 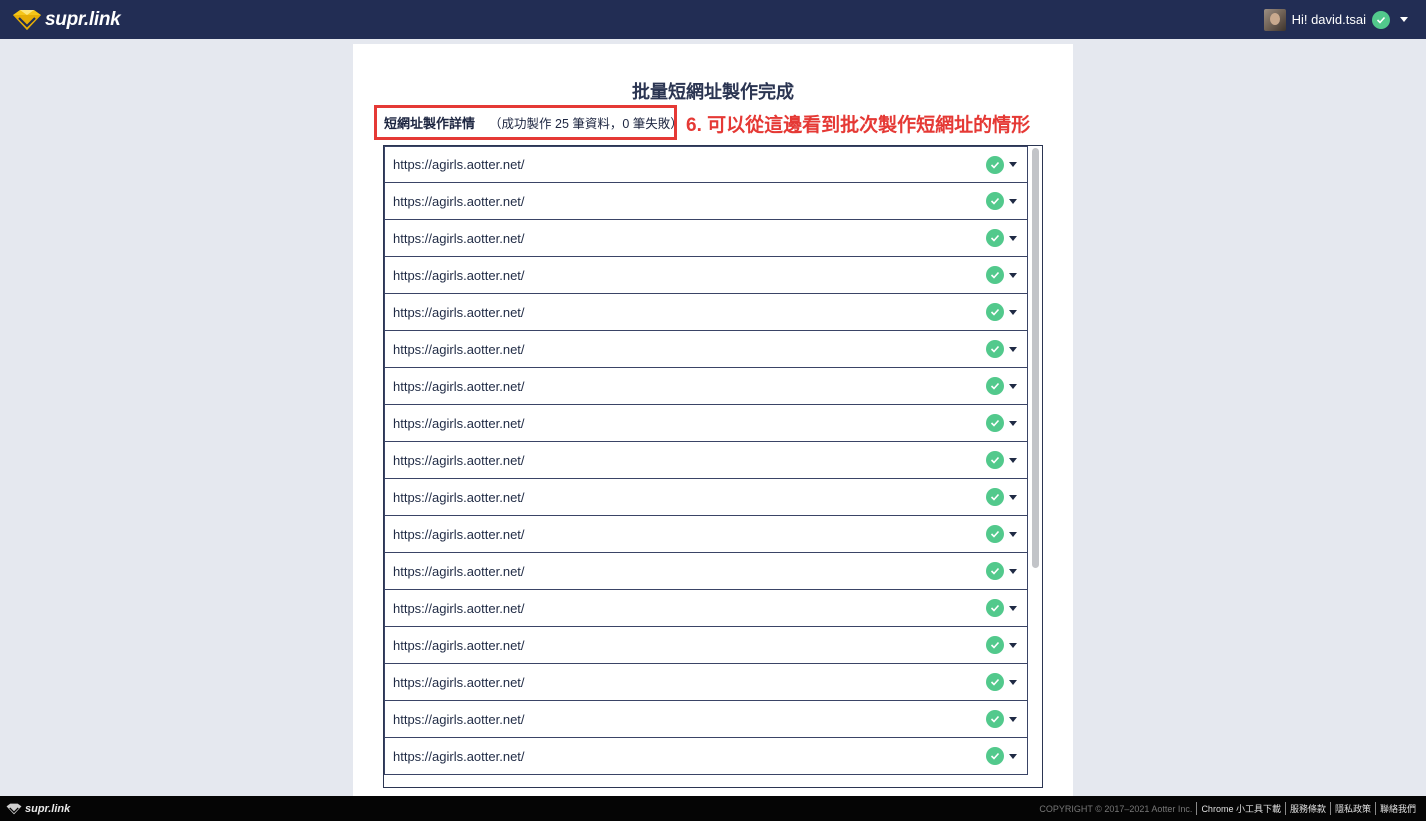 What do you see at coordinates (1240, 808) in the screenshot?
I see `footer-link-chrome: Chrome 小工具下載` at bounding box center [1240, 808].